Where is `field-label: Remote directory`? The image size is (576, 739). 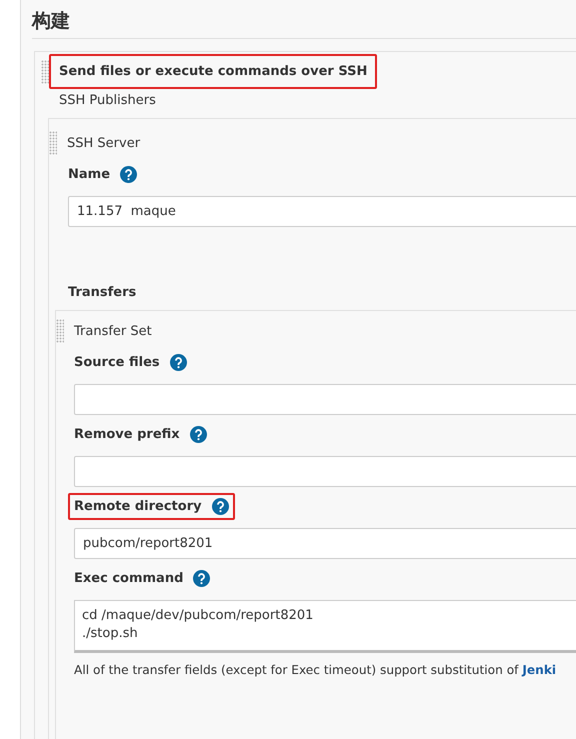 field-label: Remote directory is located at coordinates (138, 506).